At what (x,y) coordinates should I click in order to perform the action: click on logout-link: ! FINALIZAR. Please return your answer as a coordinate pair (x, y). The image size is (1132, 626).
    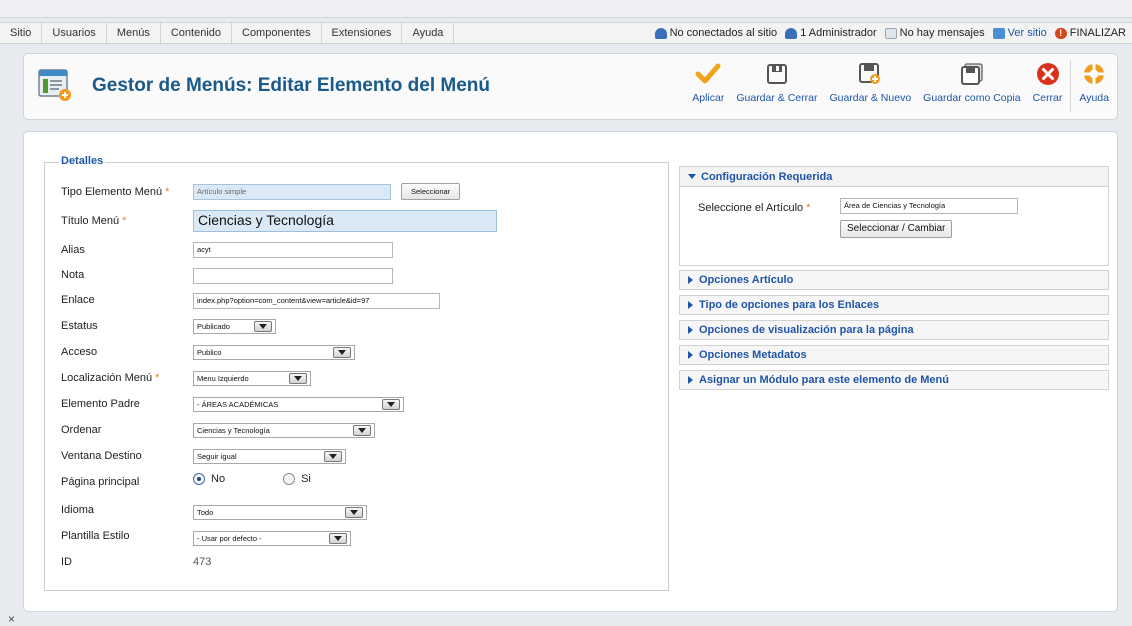
    Looking at the image, I should click on (1090, 33).